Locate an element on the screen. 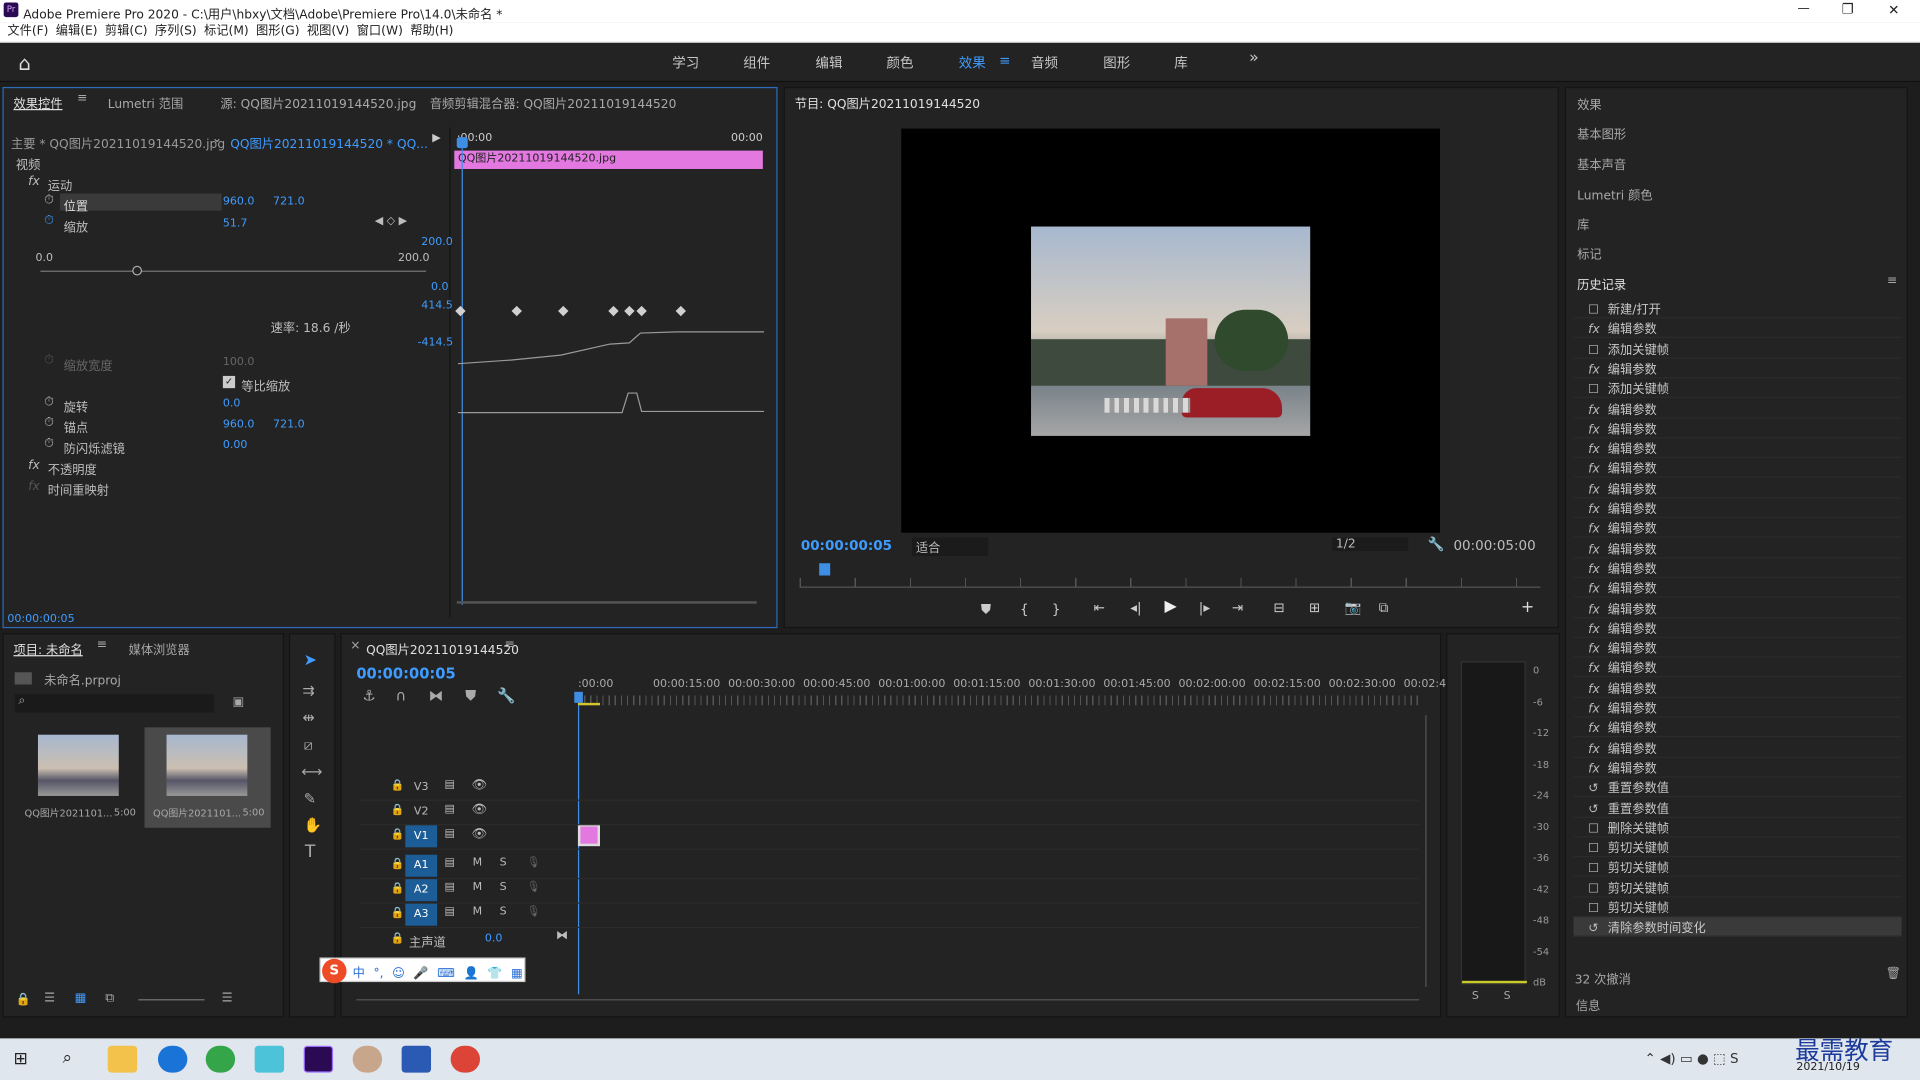 The image size is (1920, 1080). track-select-tool-icon: ⇉ is located at coordinates (308, 690).